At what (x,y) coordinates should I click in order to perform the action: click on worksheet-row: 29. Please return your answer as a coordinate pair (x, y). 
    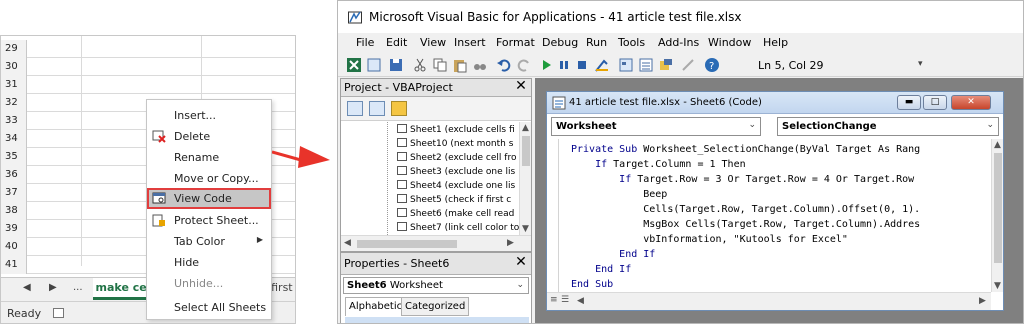
    Looking at the image, I should click on (148, 49).